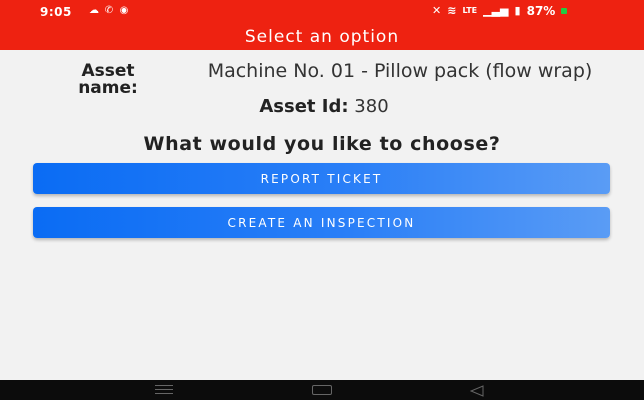  I want to click on page-title: Select an option, so click(322, 37).